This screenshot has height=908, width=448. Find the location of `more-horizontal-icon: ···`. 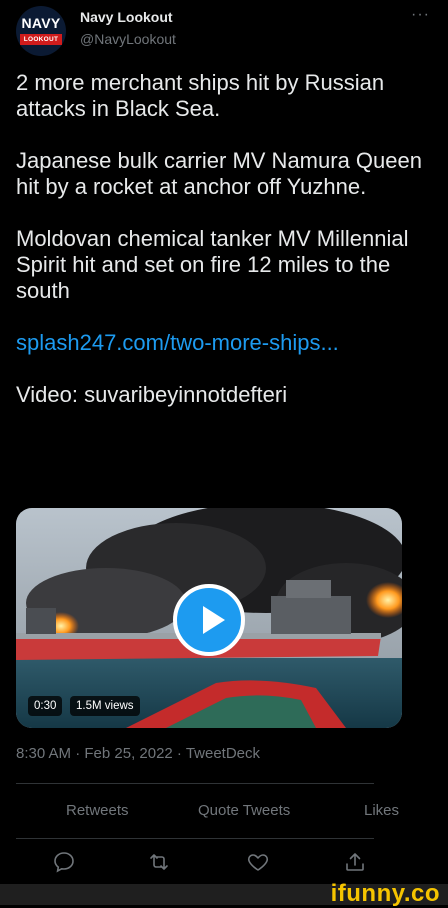

more-horizontal-icon: ··· is located at coordinates (420, 15).